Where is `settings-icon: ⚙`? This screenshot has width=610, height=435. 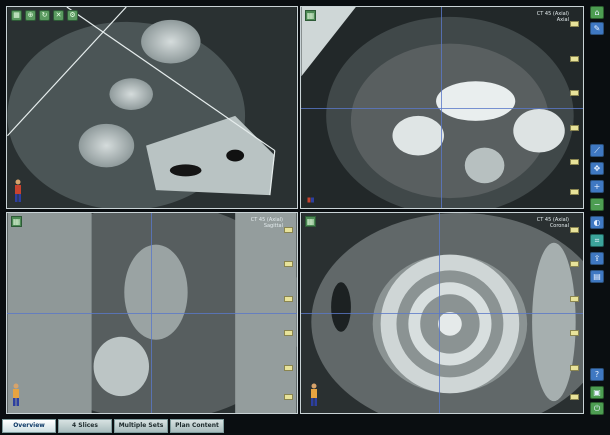 settings-icon: ⚙ is located at coordinates (72, 15).